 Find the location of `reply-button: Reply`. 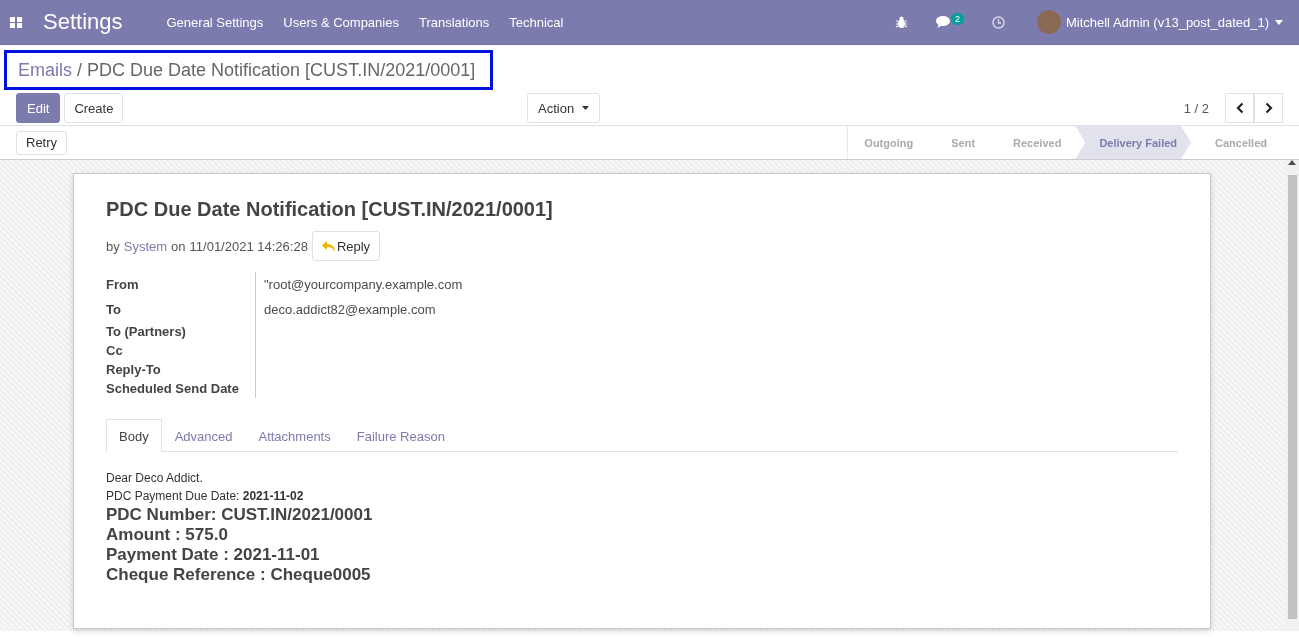

reply-button: Reply is located at coordinates (346, 246).